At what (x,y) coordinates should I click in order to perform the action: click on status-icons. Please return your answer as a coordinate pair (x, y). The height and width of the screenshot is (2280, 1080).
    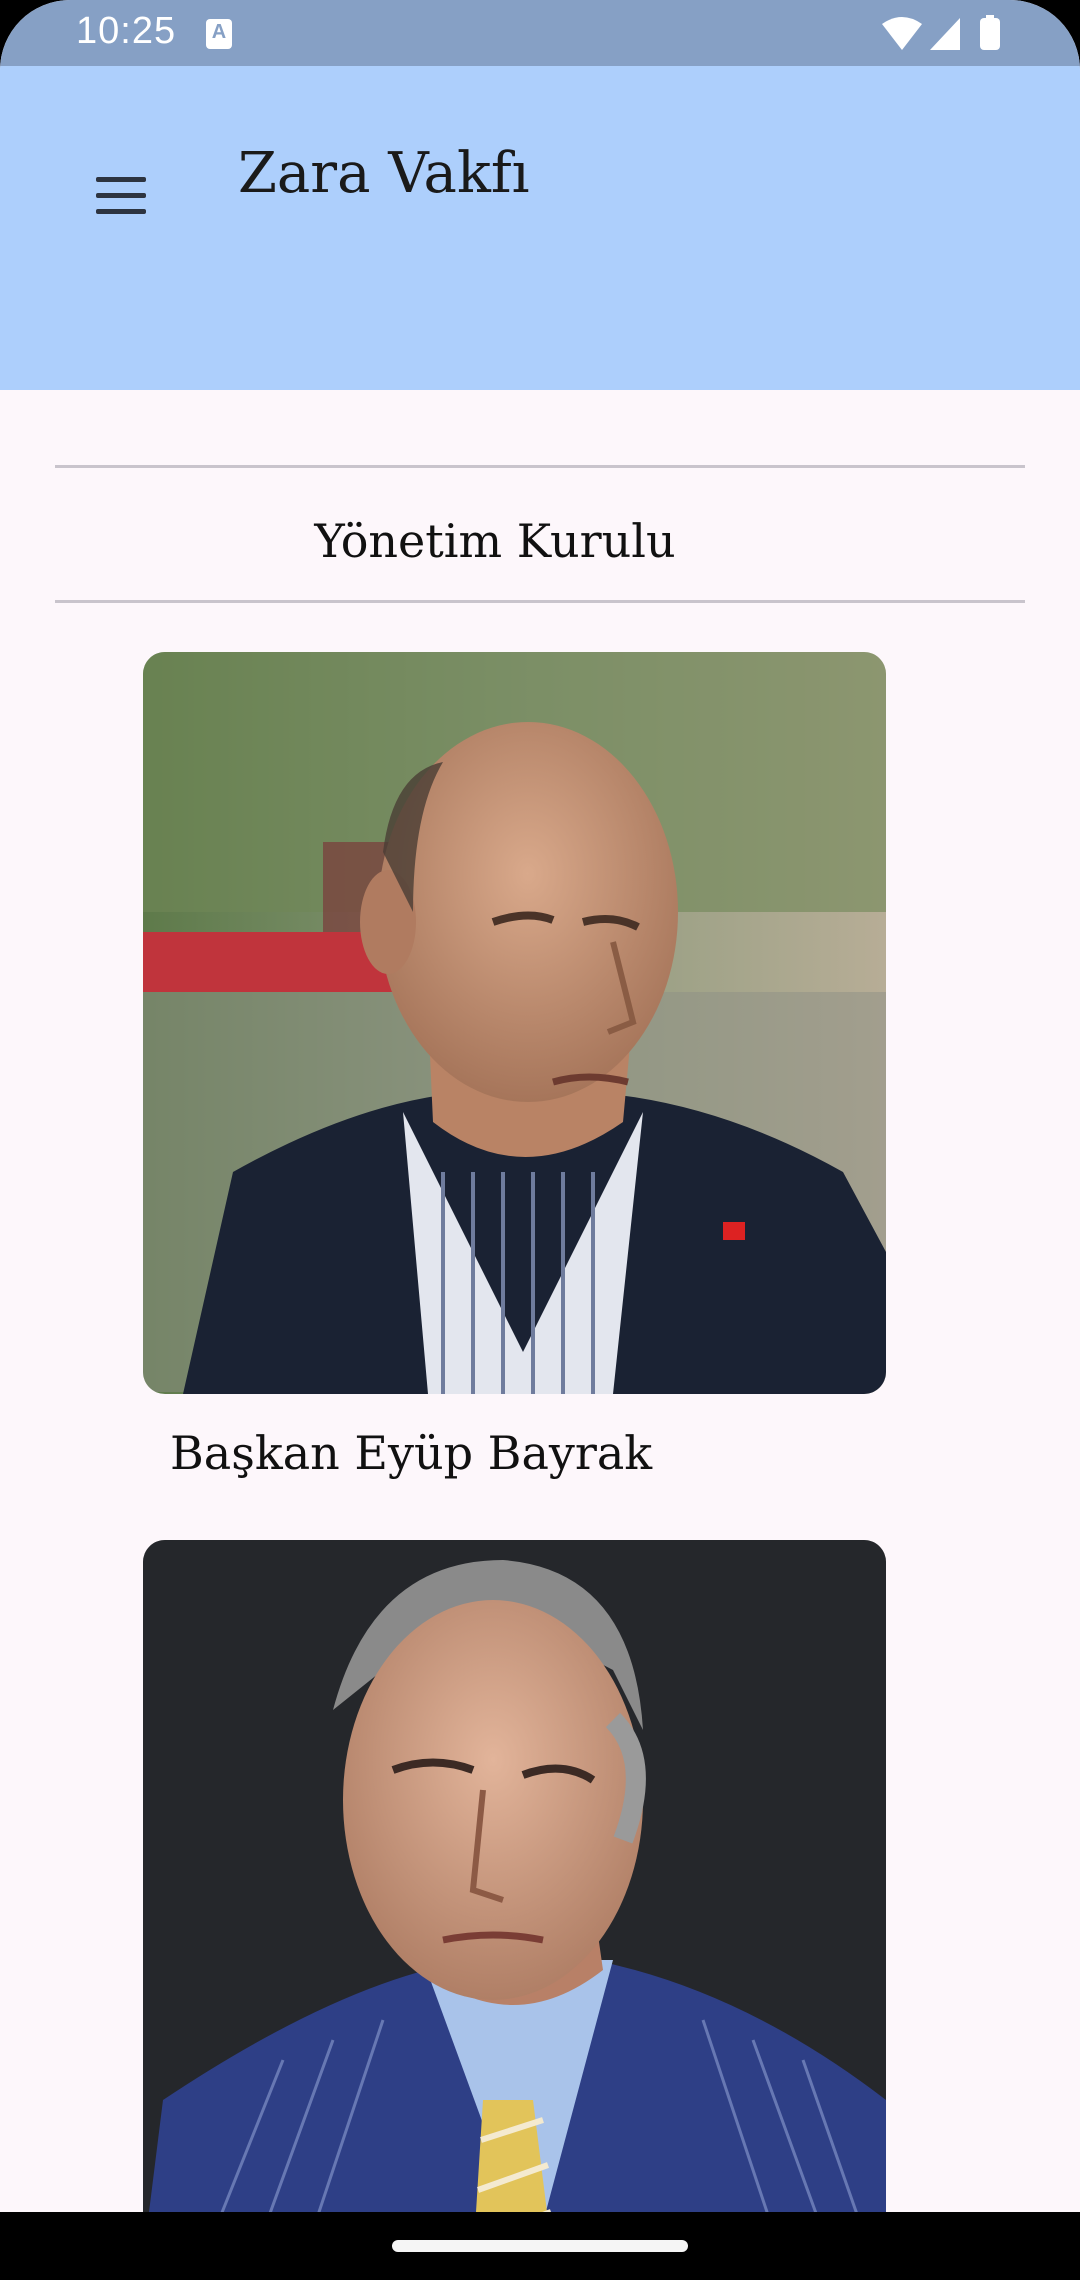
    Looking at the image, I should click on (941, 32).